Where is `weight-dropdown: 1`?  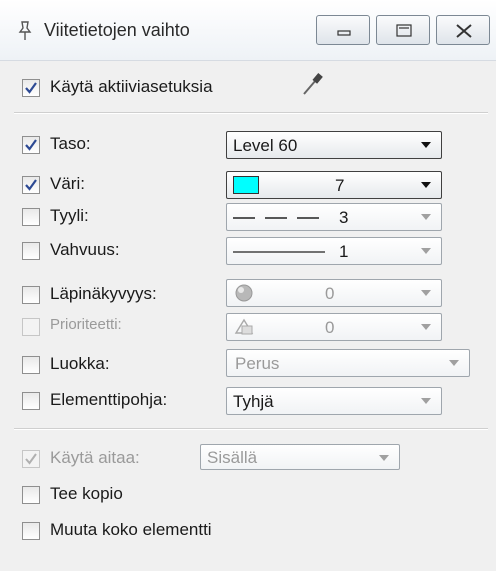
weight-dropdown: 1 is located at coordinates (334, 251).